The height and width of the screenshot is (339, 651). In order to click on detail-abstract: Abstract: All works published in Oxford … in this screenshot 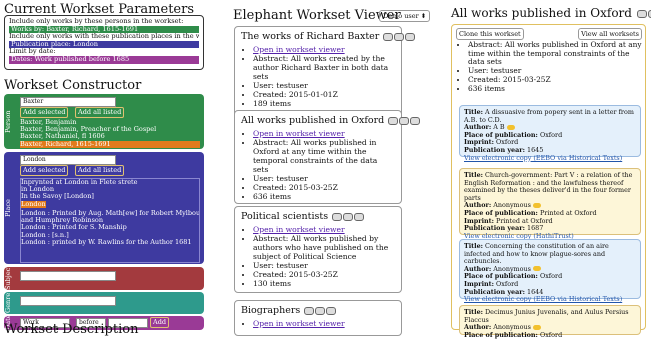, I will do `click(558, 53)`.